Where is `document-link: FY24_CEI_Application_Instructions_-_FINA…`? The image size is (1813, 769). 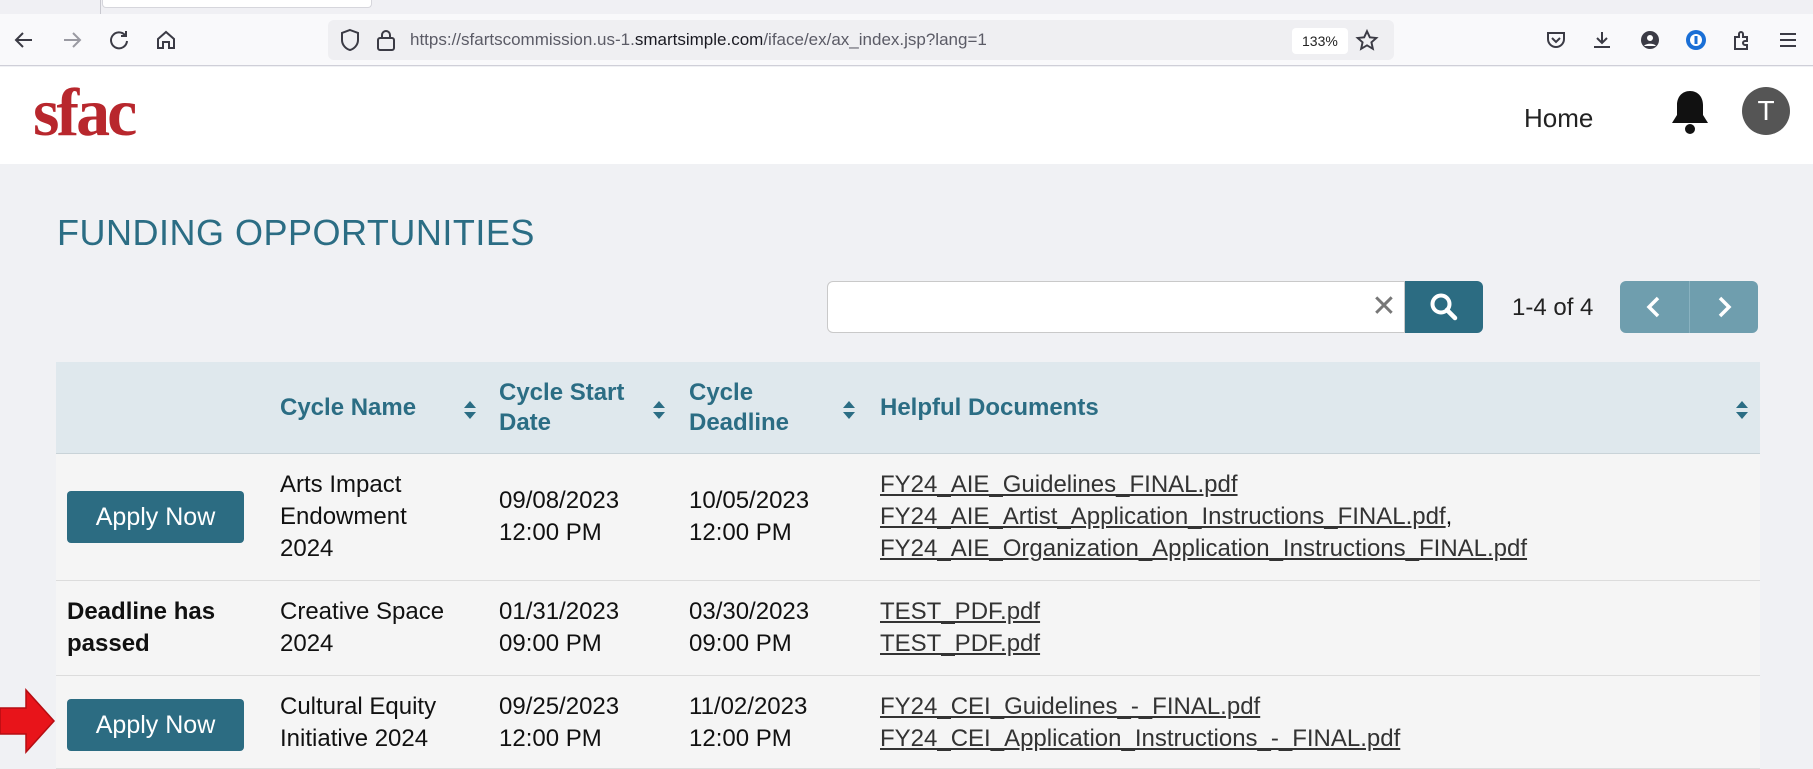
document-link: FY24_CEI_Application_Instructions_-_FINA… is located at coordinates (1140, 738).